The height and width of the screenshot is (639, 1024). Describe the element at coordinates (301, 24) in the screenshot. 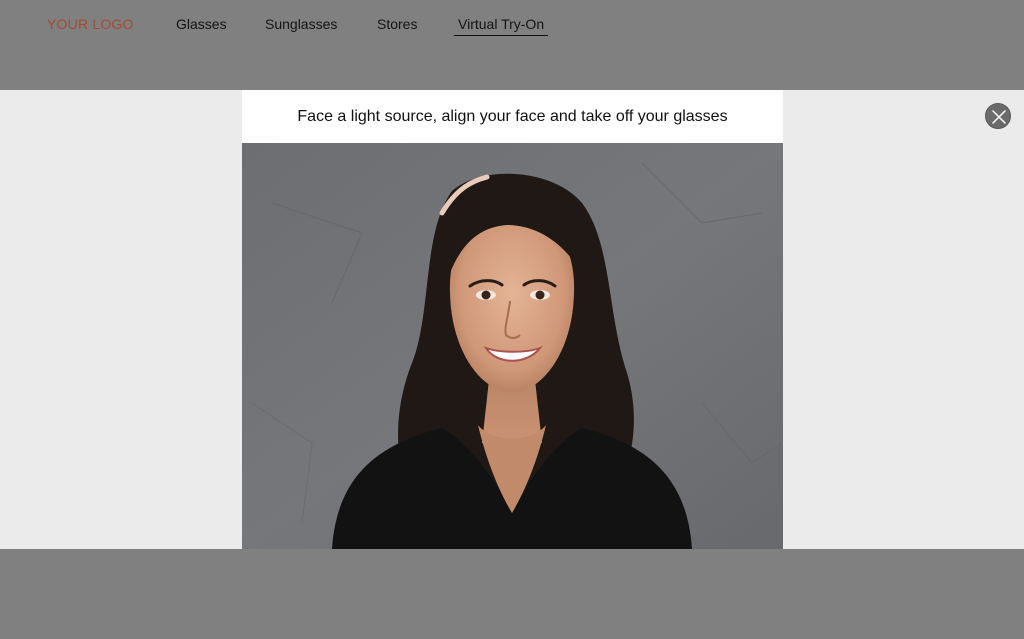

I see `nav-sunglasses: Sunglasses` at that location.